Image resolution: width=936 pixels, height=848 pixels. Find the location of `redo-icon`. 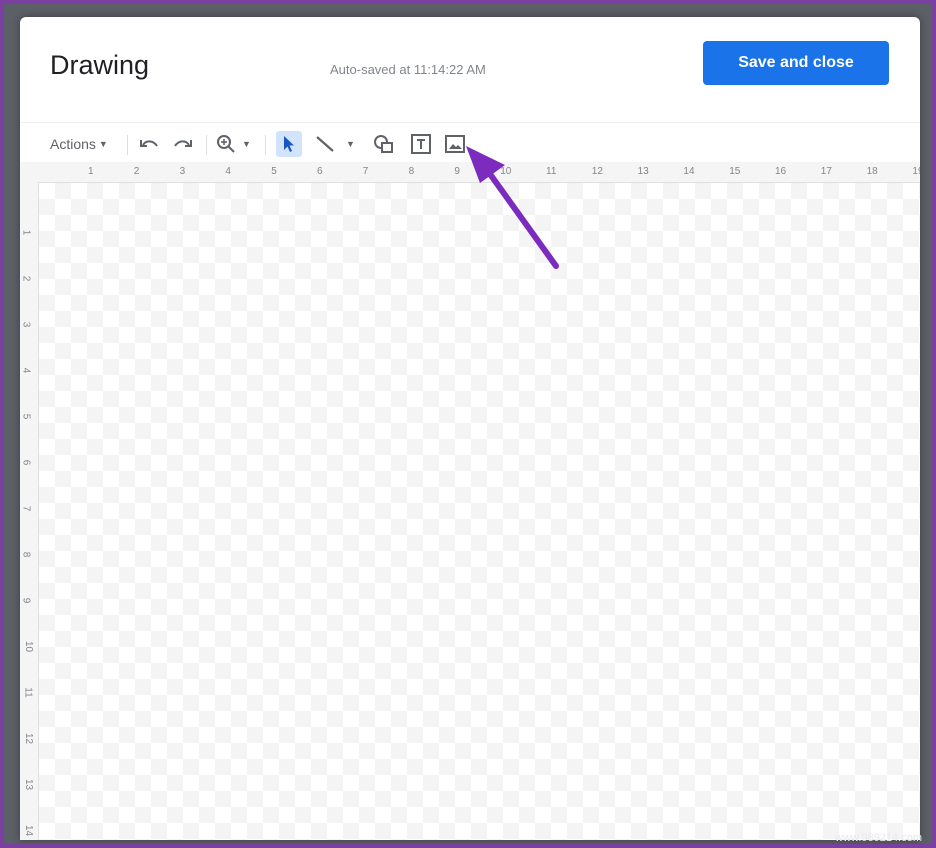

redo-icon is located at coordinates (183, 143).